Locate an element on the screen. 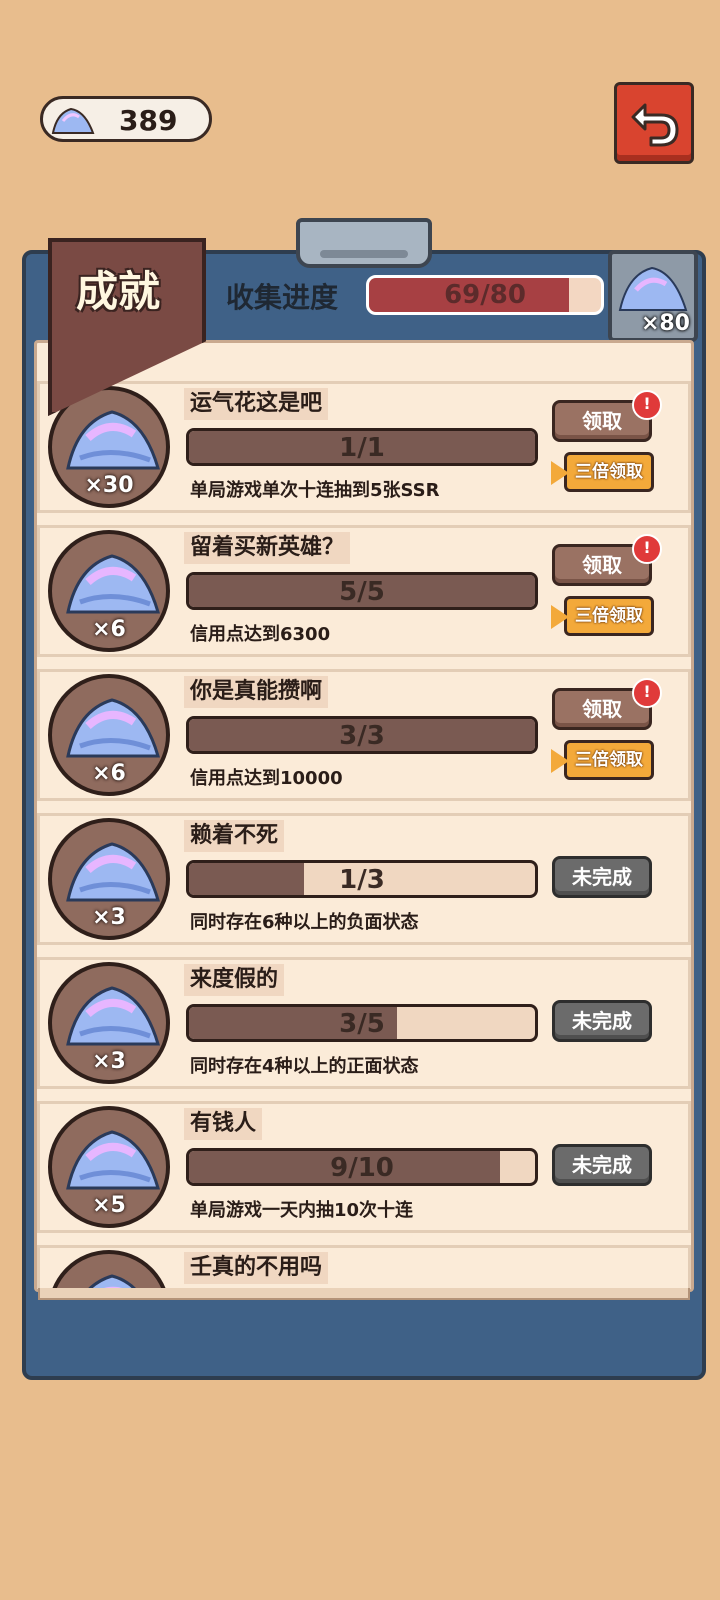 The image size is (720, 1600). achievement-progress-text: 9/10 is located at coordinates (362, 1168).